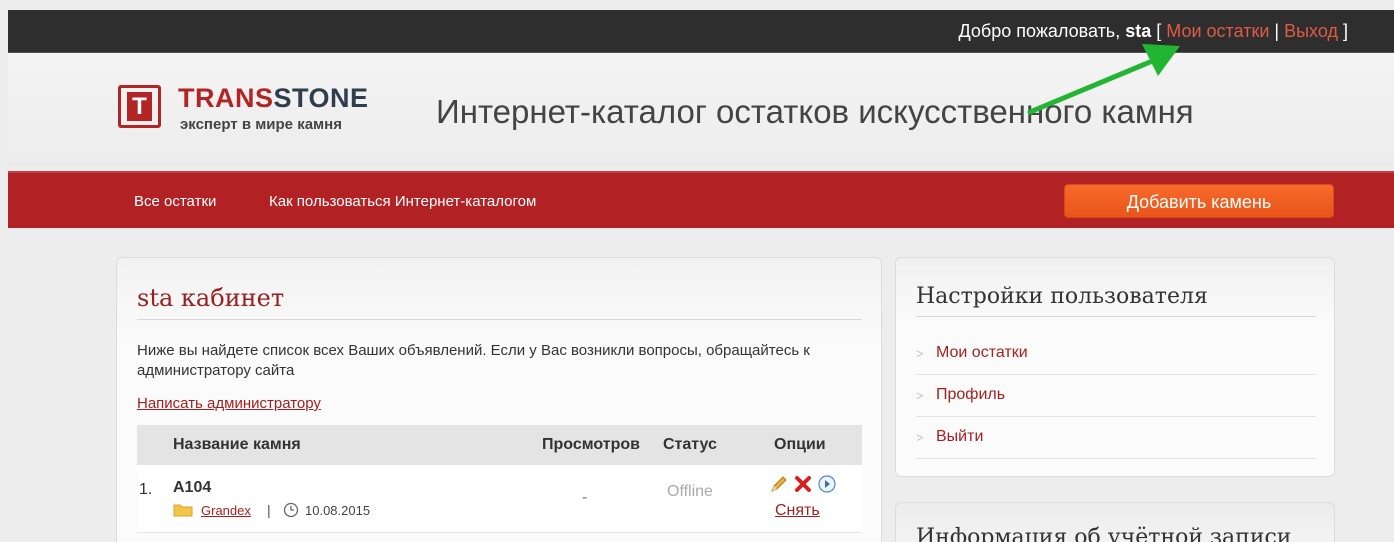 This screenshot has width=1394, height=542. What do you see at coordinates (338, 510) in the screenshot?
I see `stone-date: 10.08.2015` at bounding box center [338, 510].